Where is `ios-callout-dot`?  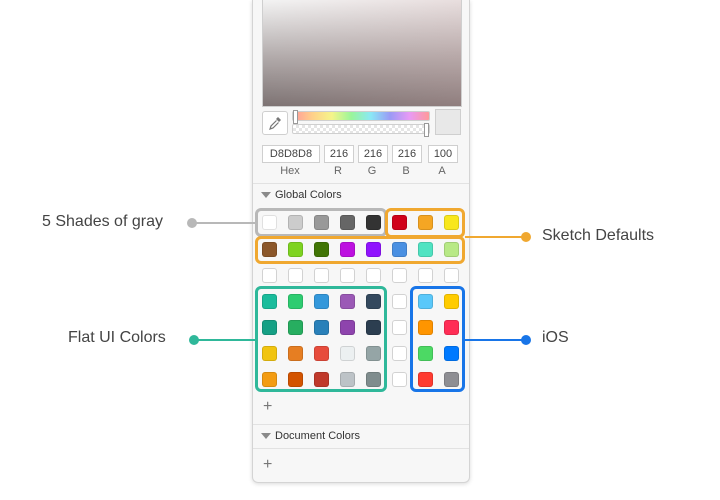 ios-callout-dot is located at coordinates (526, 340).